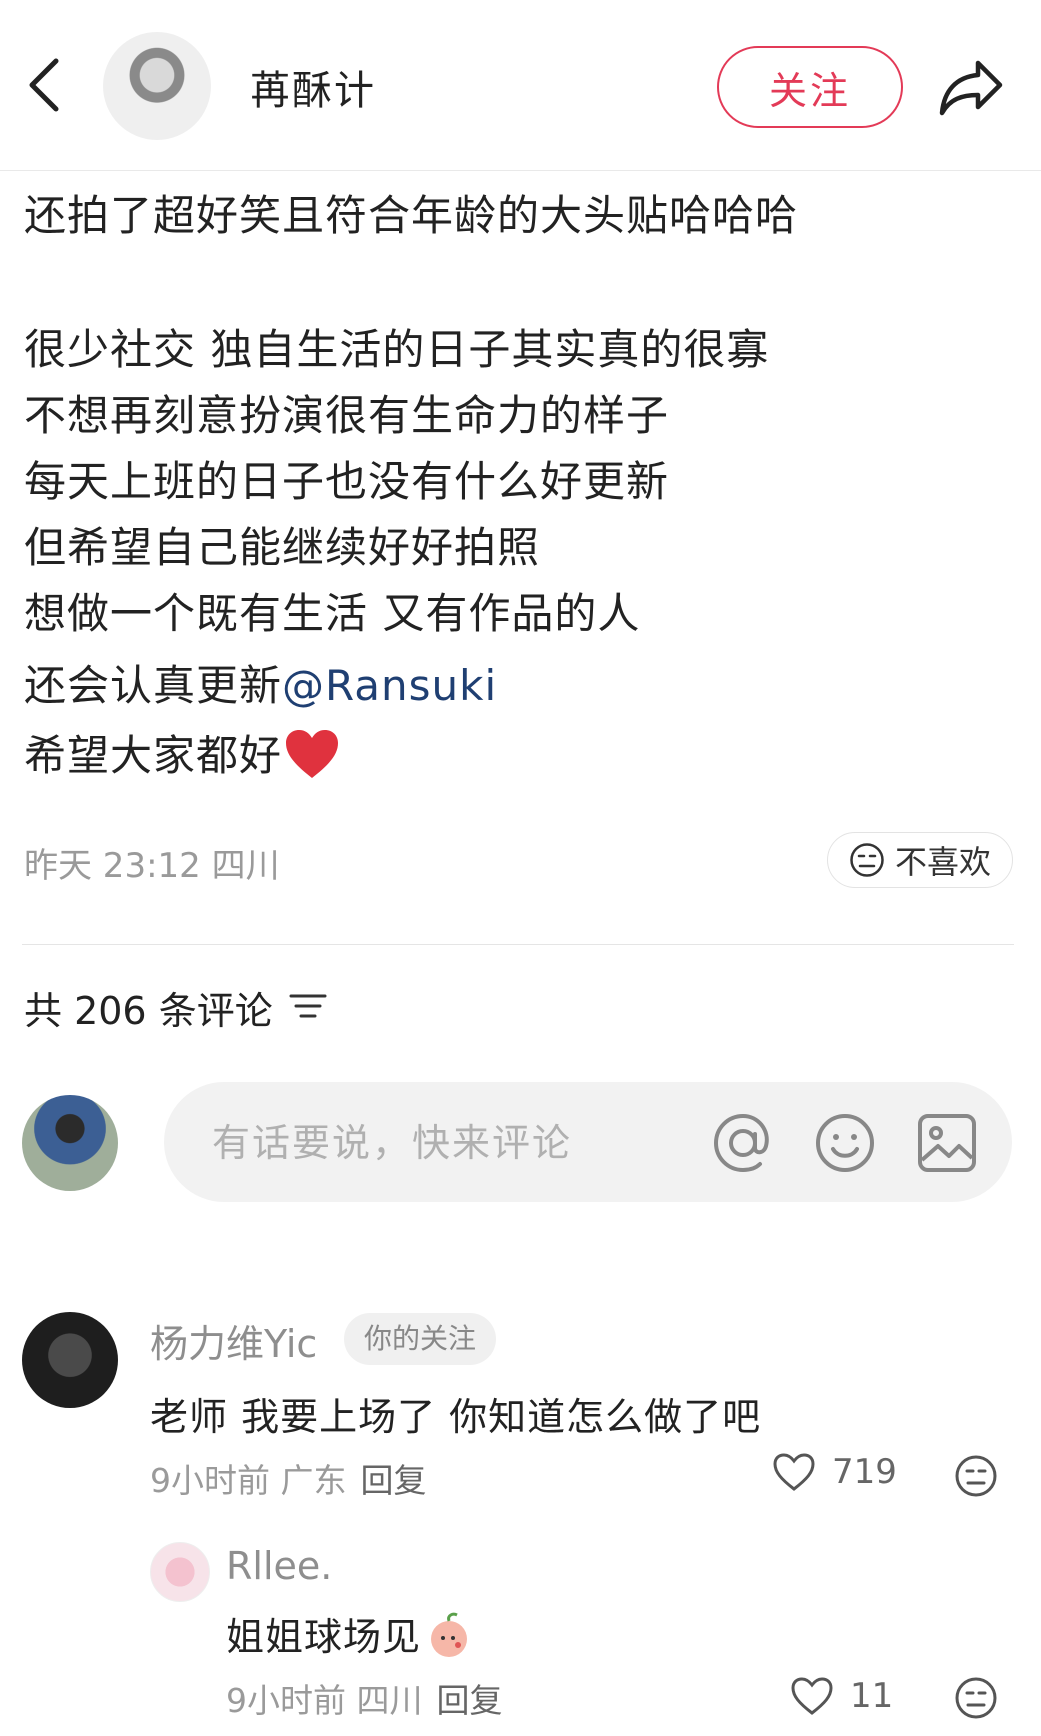 This screenshot has height=1736, width=1041. Describe the element at coordinates (456, 1417) in the screenshot. I see `comment-text: 老师 我要上场了 你知道怎么做了吧` at that location.